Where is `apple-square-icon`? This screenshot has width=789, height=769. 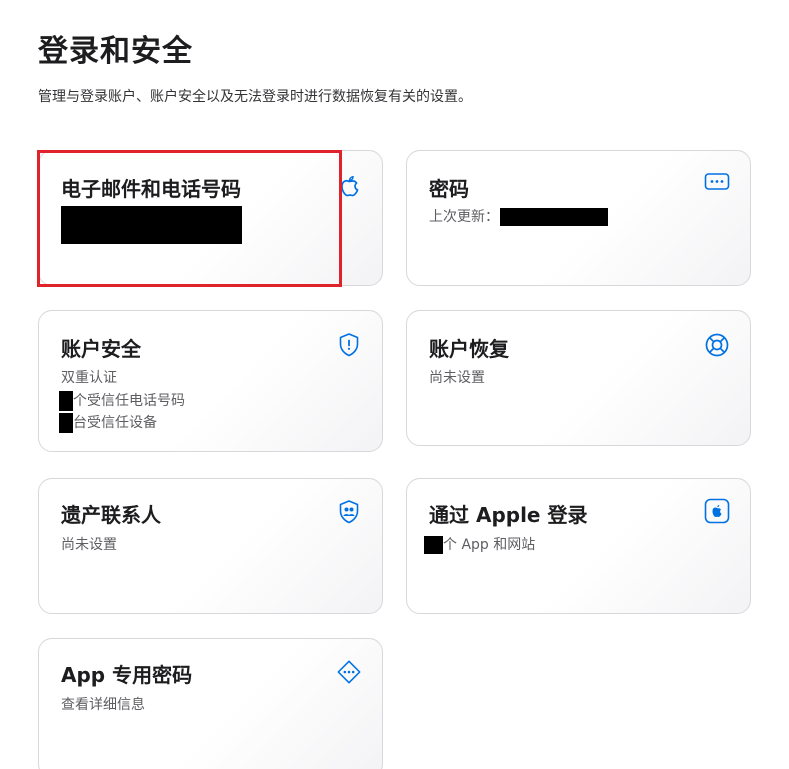 apple-square-icon is located at coordinates (717, 511).